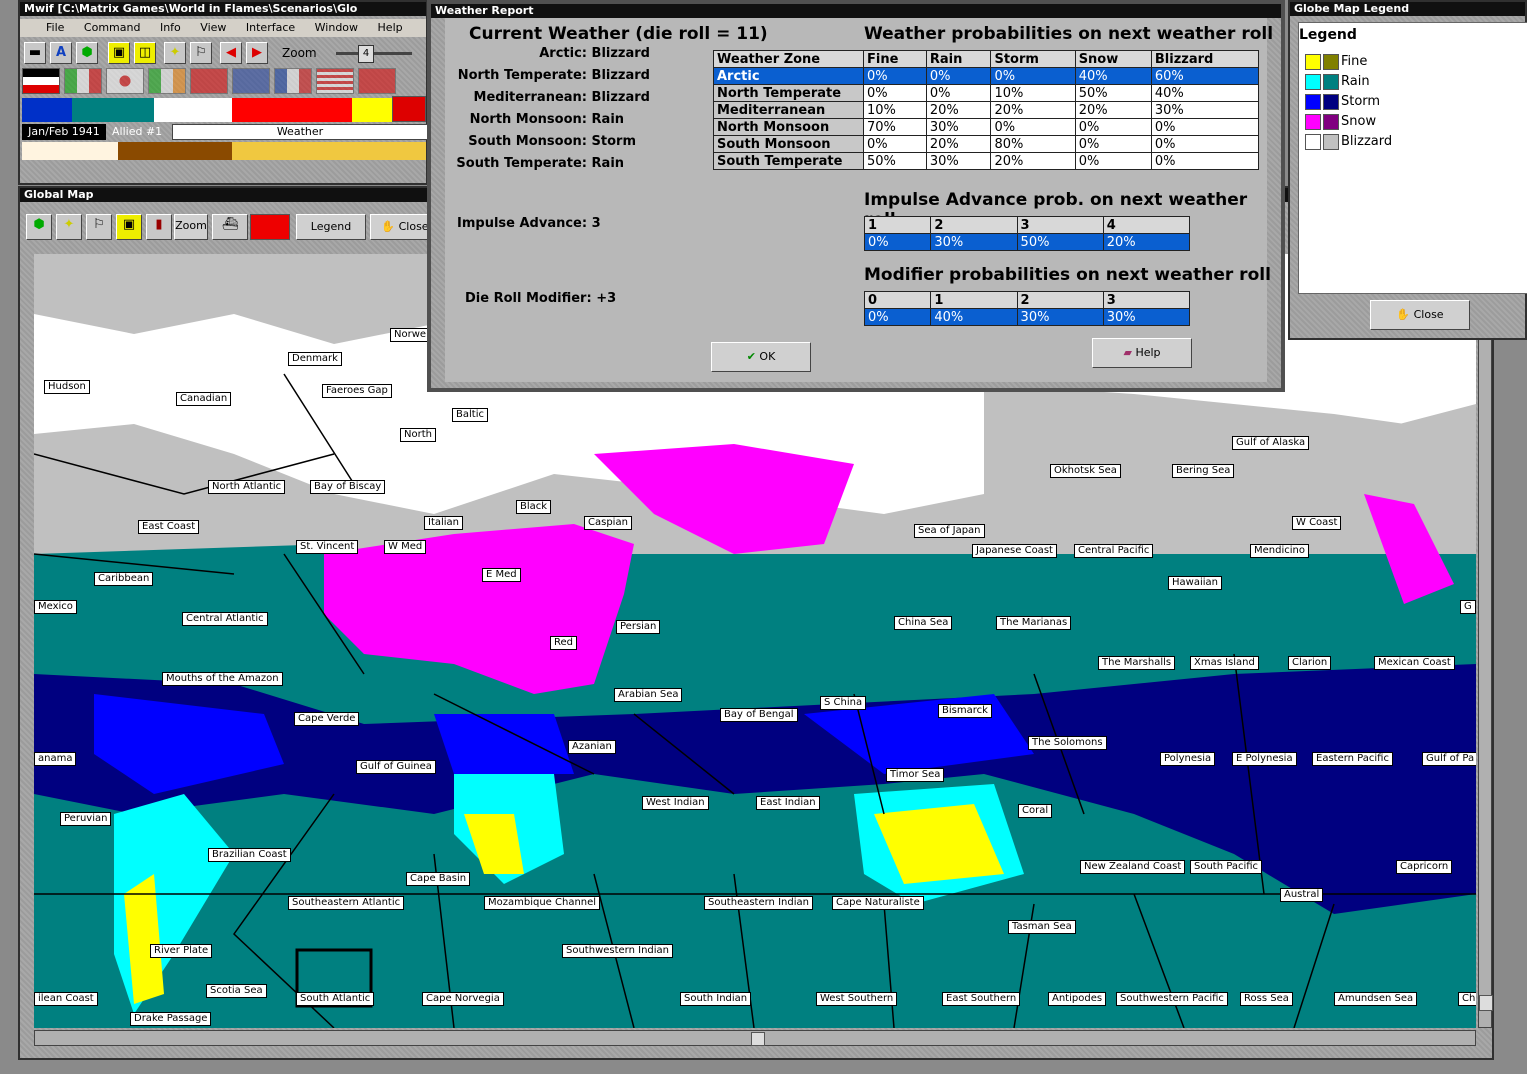 This screenshot has height=1074, width=1527. I want to click on sea-label: Mouths of the Amazon, so click(222, 679).